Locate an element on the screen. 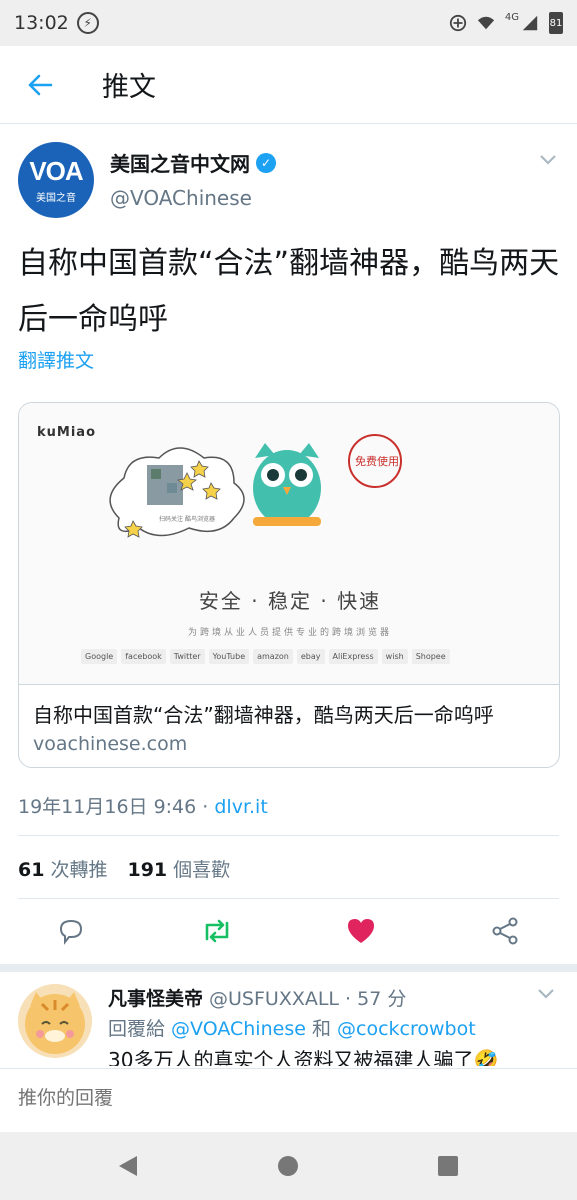 This screenshot has height=1200, width=577. nav-recents-button is located at coordinates (448, 1166).